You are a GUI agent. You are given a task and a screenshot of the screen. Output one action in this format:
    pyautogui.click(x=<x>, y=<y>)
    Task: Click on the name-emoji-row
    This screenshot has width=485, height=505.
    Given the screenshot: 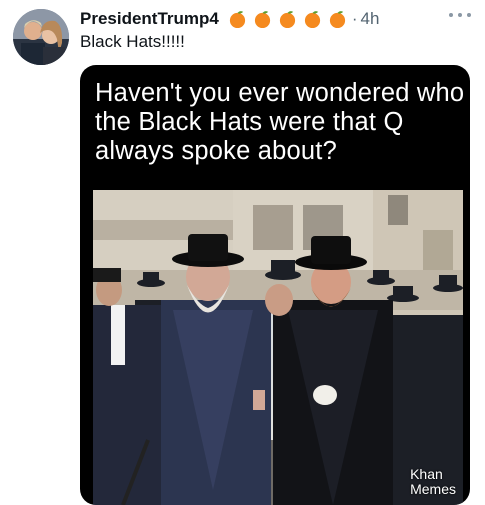 What is the action you would take?
    pyautogui.click(x=284, y=19)
    